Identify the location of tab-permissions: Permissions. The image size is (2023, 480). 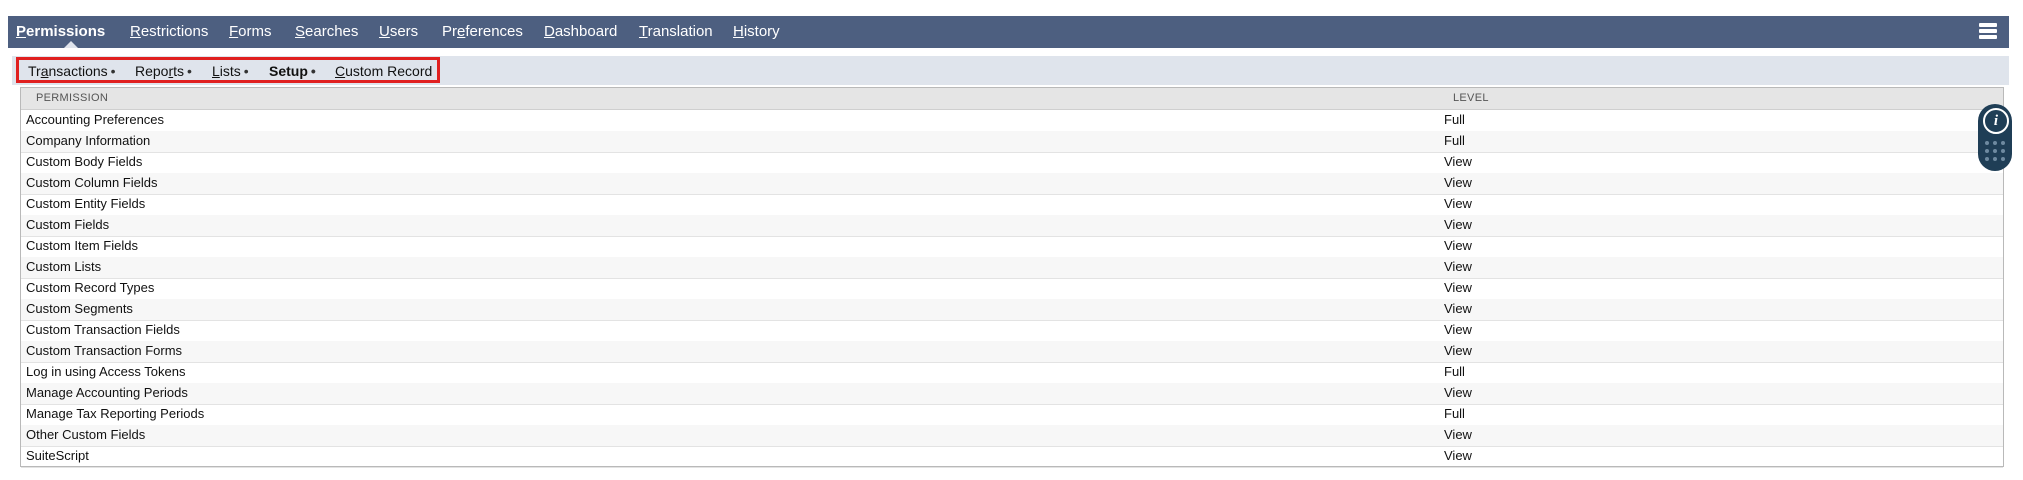
(60, 32).